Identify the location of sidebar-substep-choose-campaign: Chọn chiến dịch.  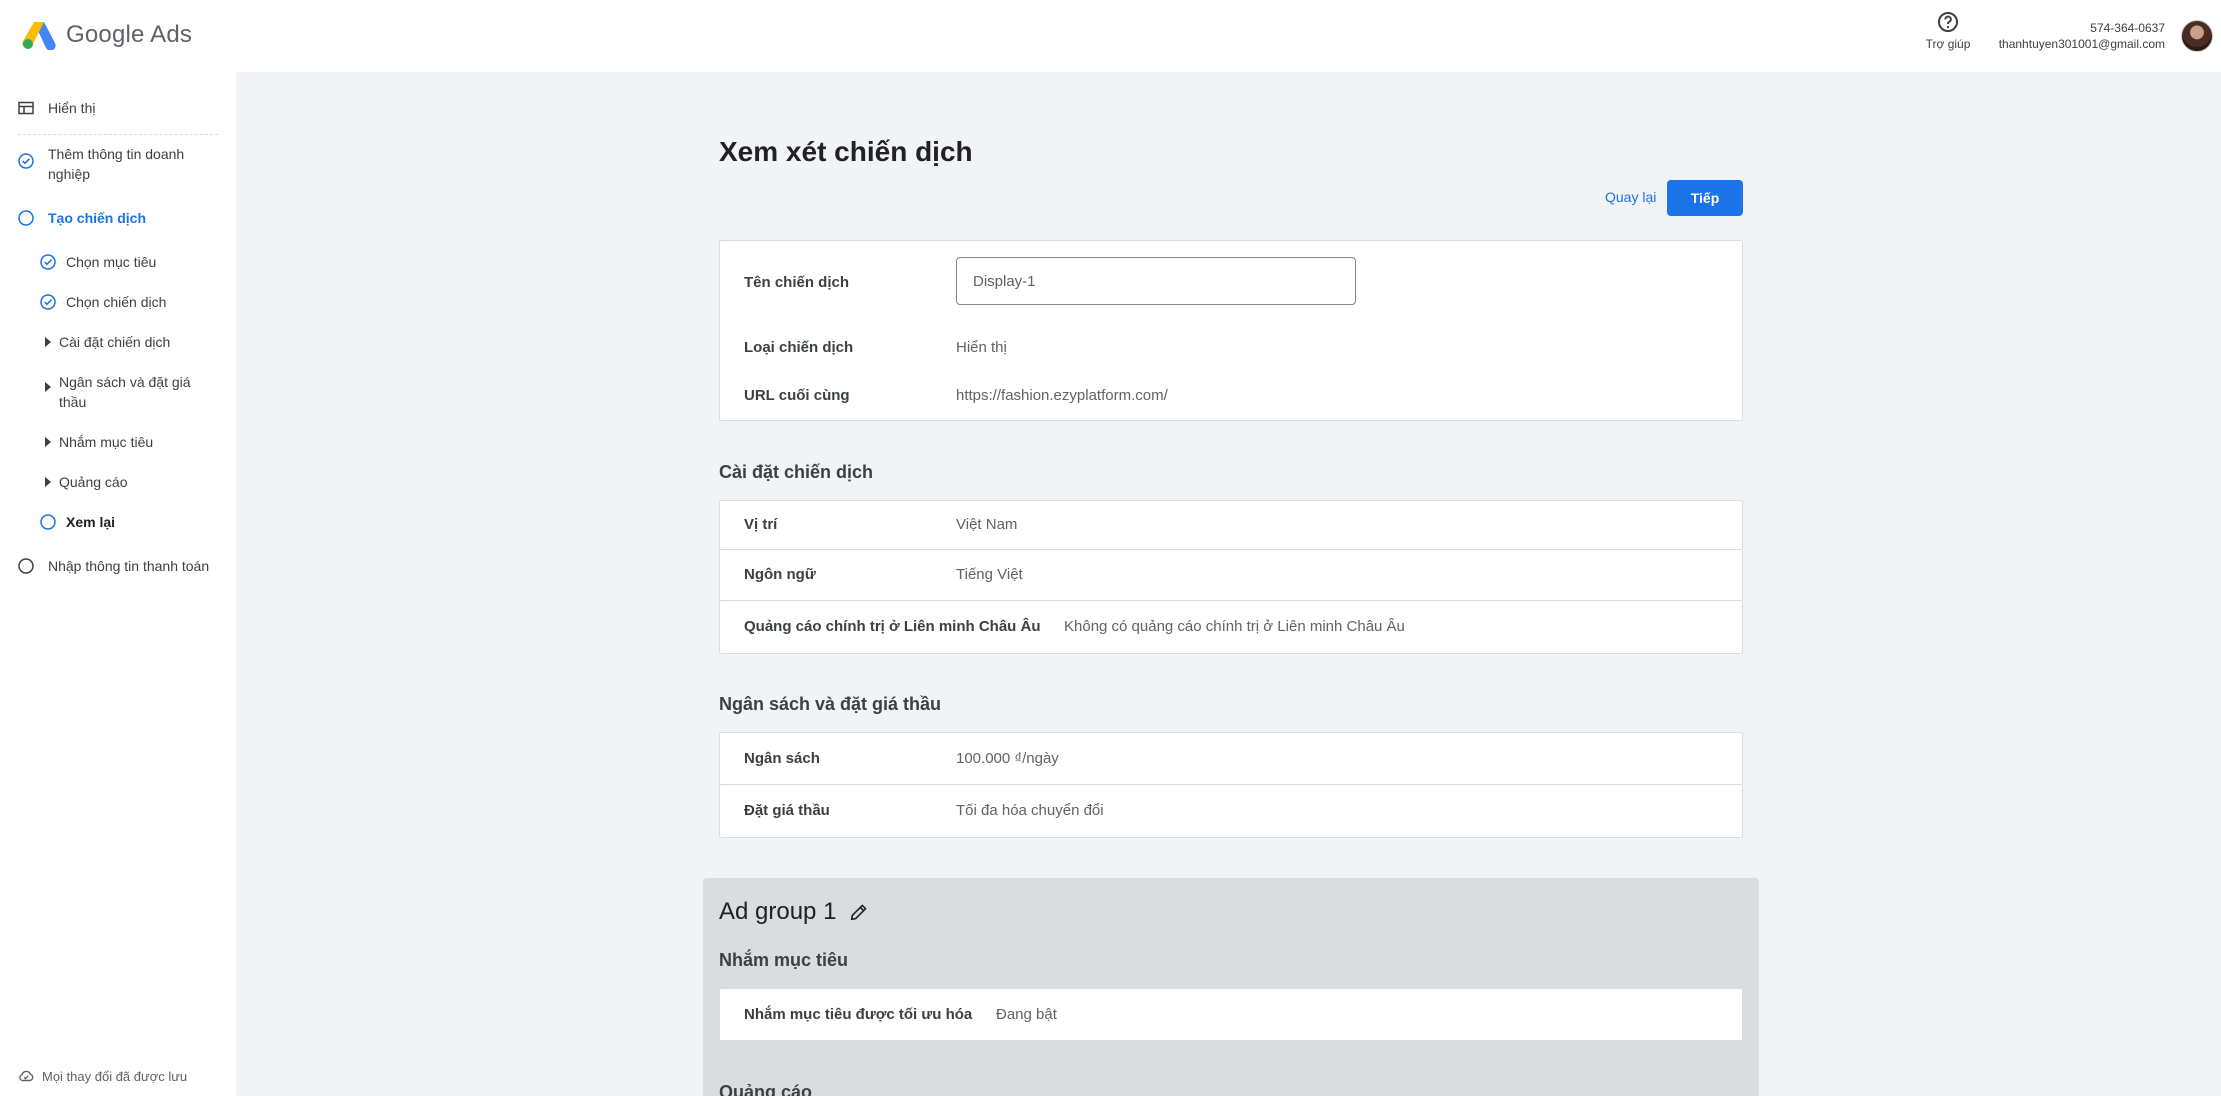
(103, 302).